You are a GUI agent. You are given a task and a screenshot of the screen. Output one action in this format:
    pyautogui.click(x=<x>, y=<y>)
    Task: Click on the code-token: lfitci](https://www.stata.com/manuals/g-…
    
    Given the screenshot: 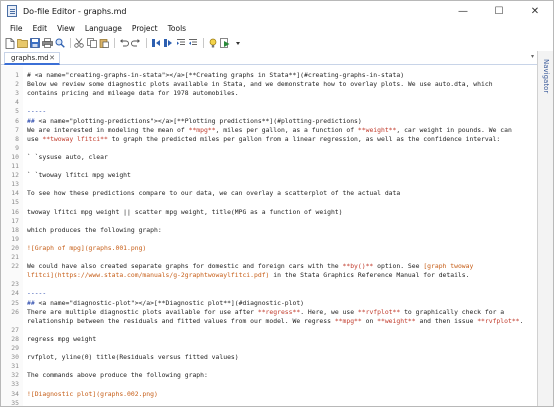 What is the action you would take?
    pyautogui.click(x=148, y=275)
    